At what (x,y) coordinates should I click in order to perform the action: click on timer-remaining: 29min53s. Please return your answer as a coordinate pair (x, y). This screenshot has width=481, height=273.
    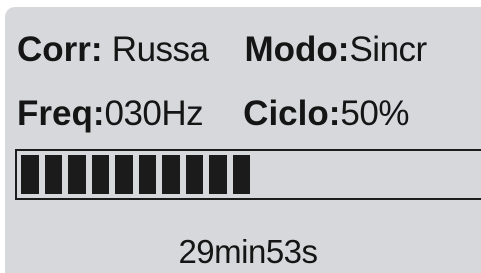
    Looking at the image, I should click on (248, 251).